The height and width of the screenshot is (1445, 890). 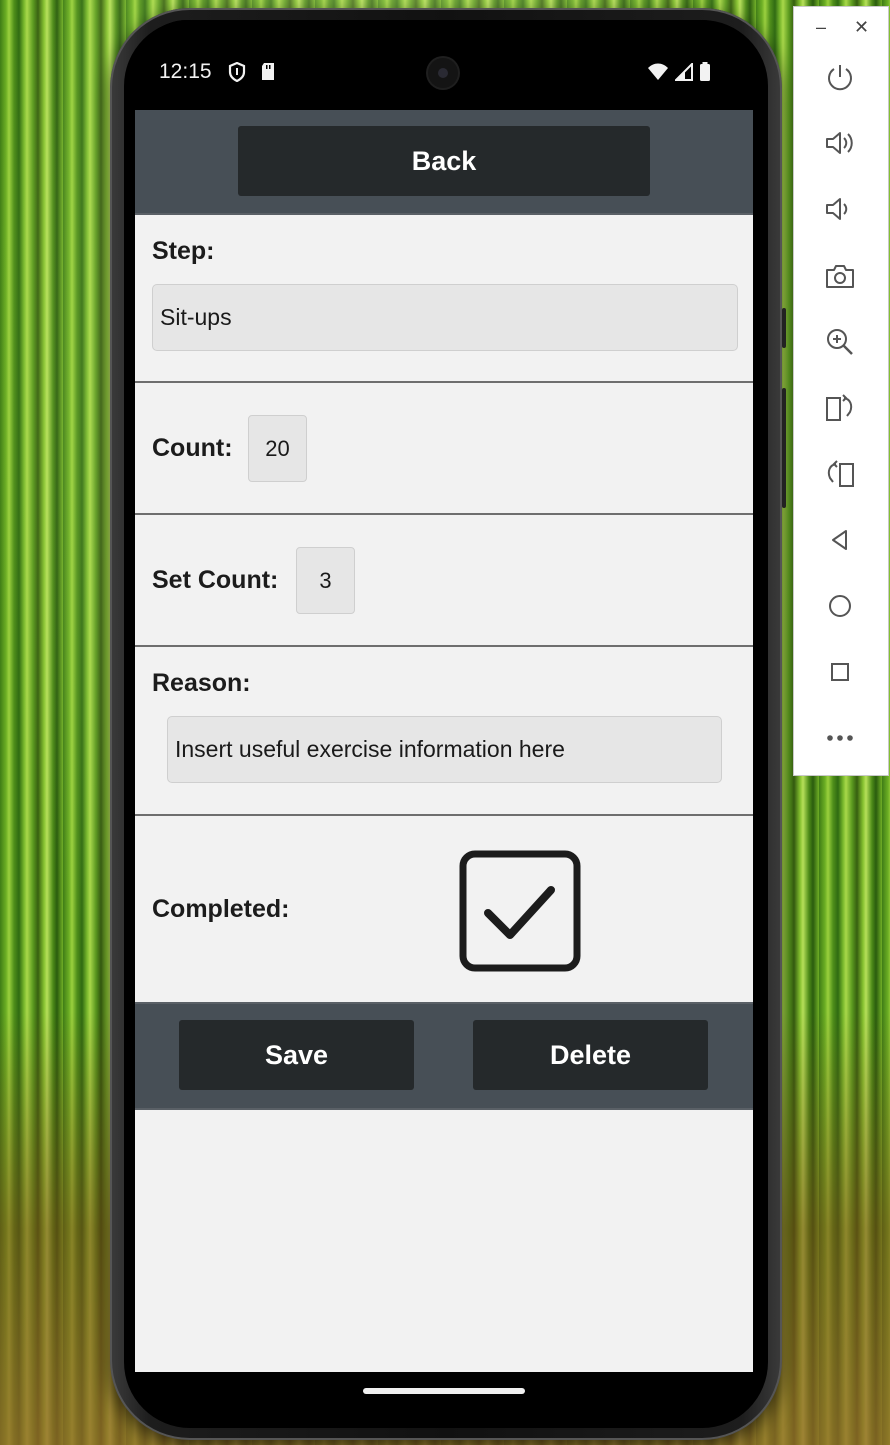 I want to click on count-label: Count:, so click(x=192, y=448).